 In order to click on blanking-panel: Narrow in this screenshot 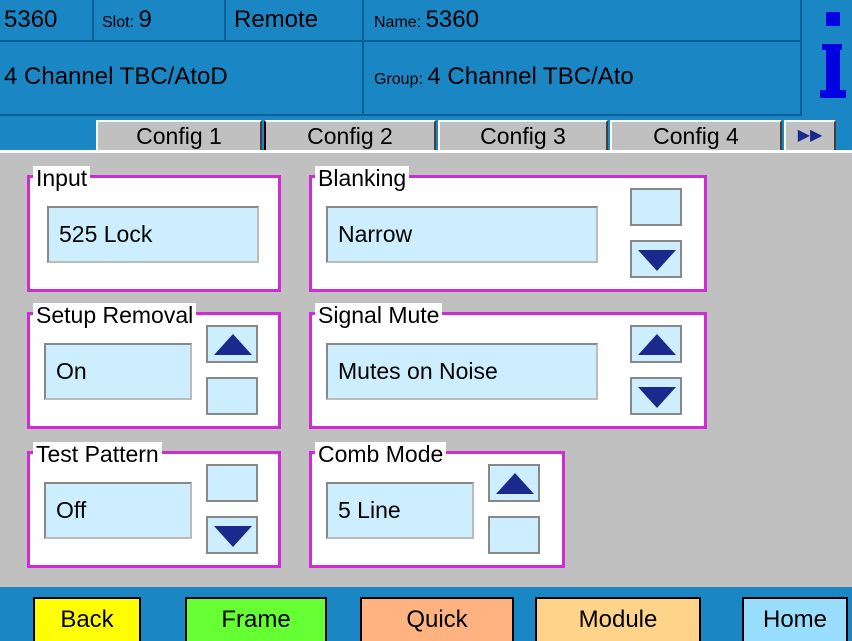, I will do `click(508, 233)`.